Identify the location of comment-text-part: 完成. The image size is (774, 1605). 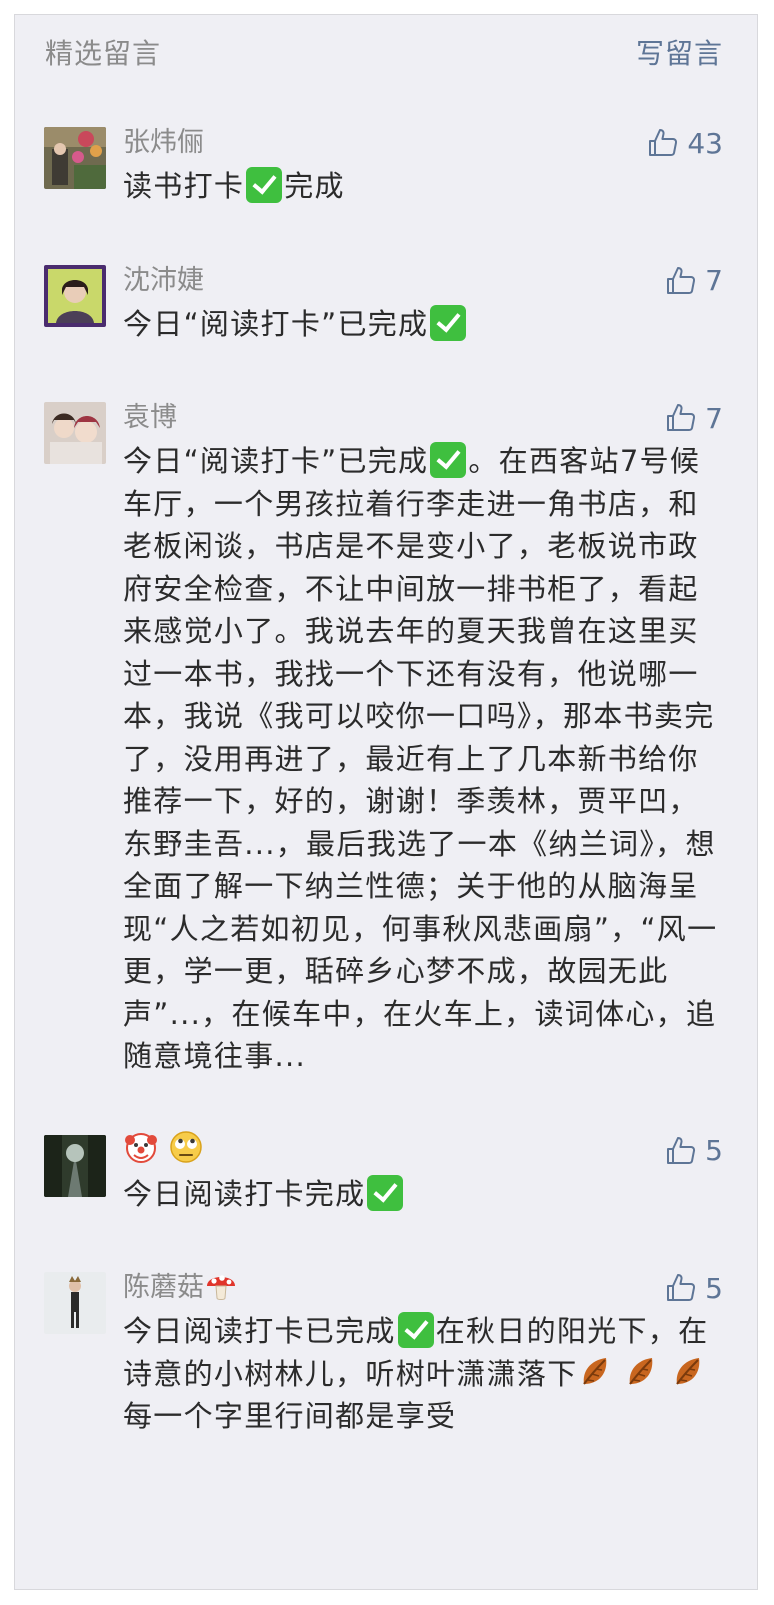
(314, 186).